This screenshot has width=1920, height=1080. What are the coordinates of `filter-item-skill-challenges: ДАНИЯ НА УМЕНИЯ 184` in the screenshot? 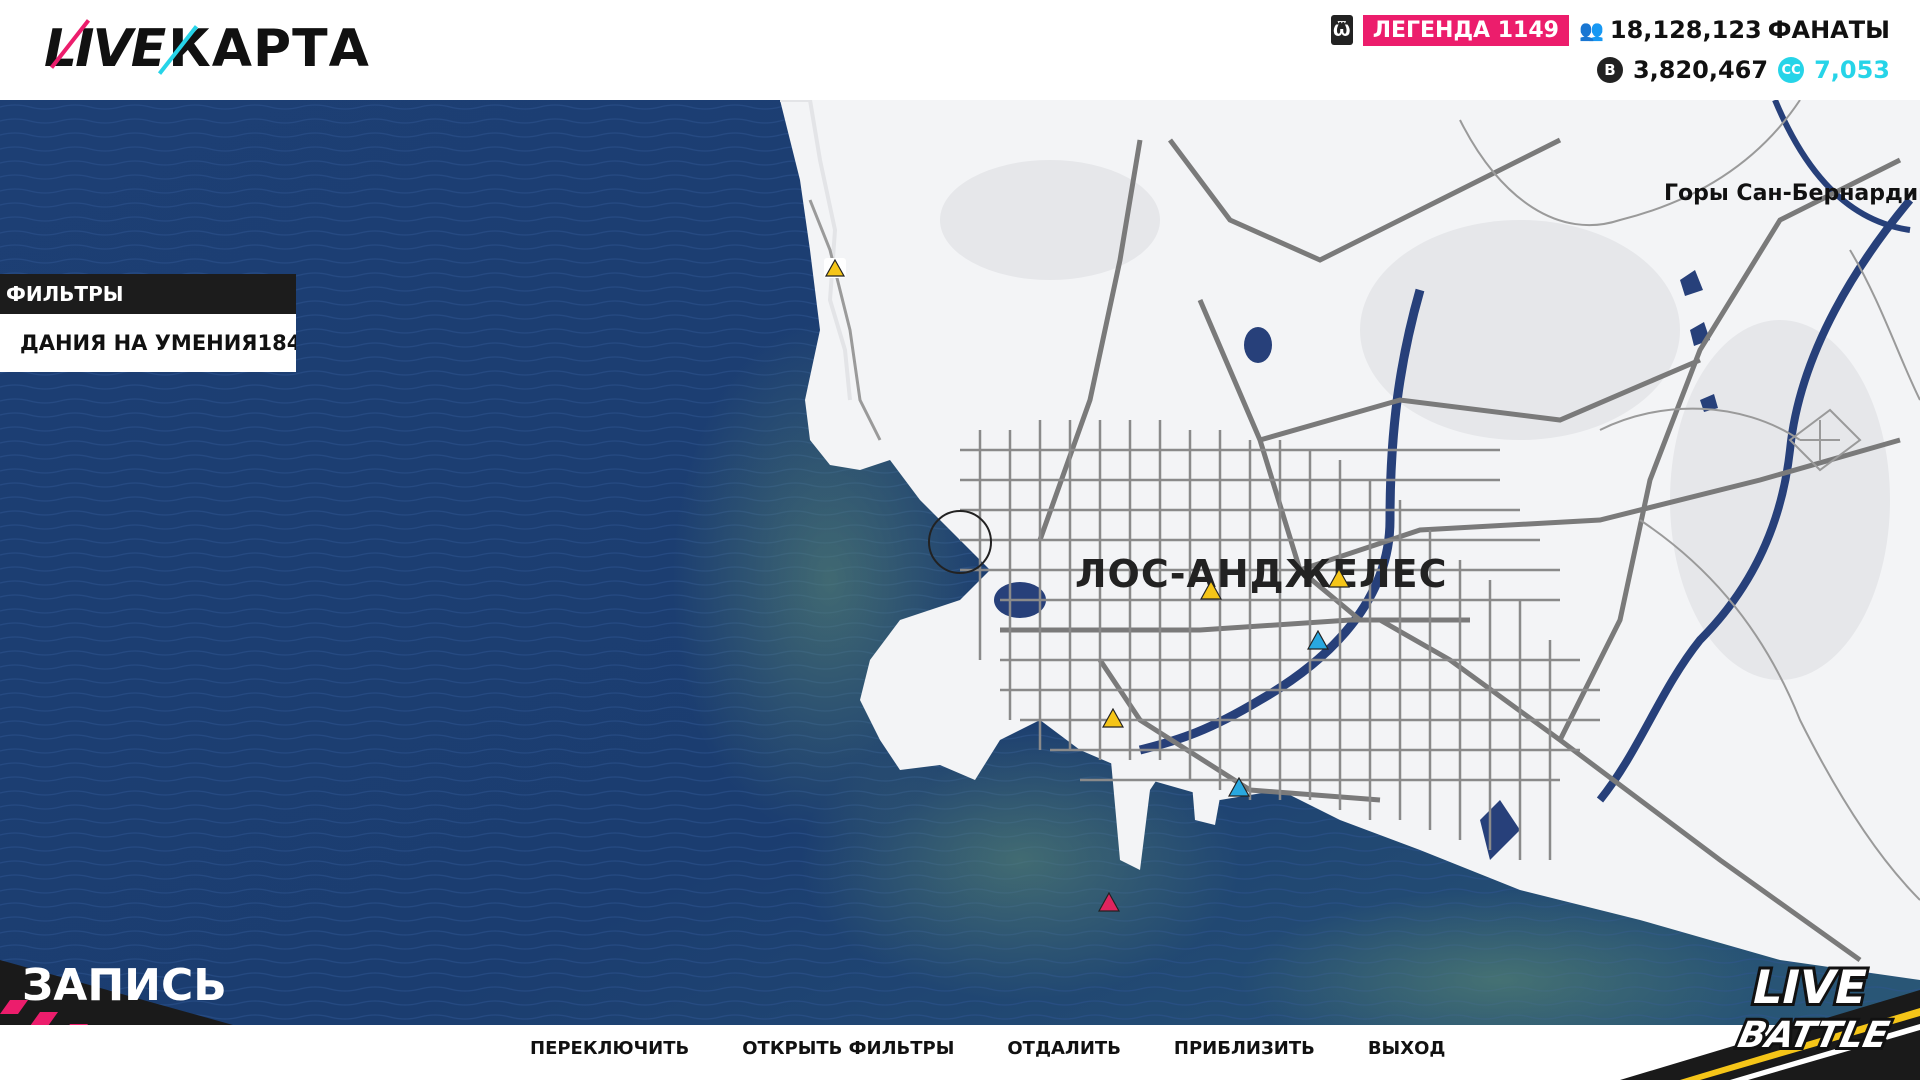 It's located at (148, 343).